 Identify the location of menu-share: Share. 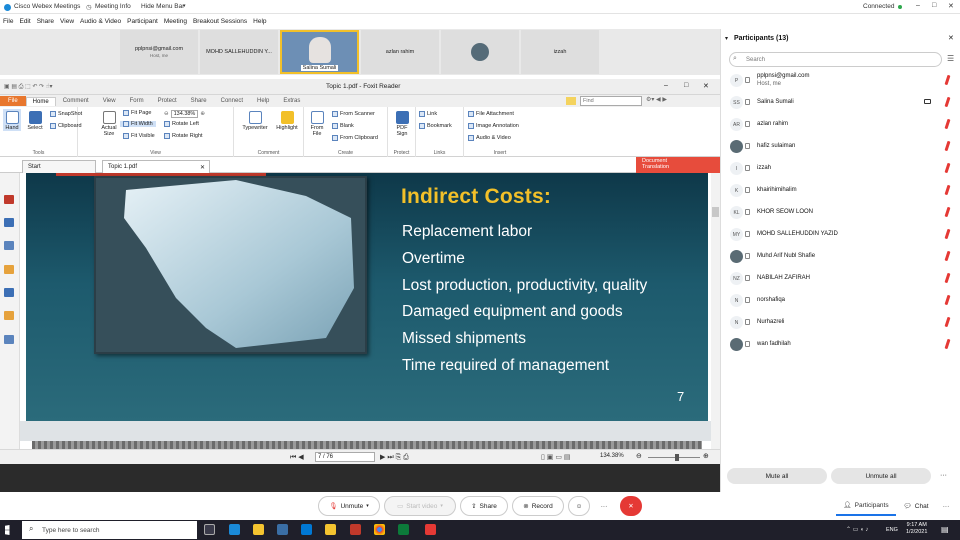
(45, 21).